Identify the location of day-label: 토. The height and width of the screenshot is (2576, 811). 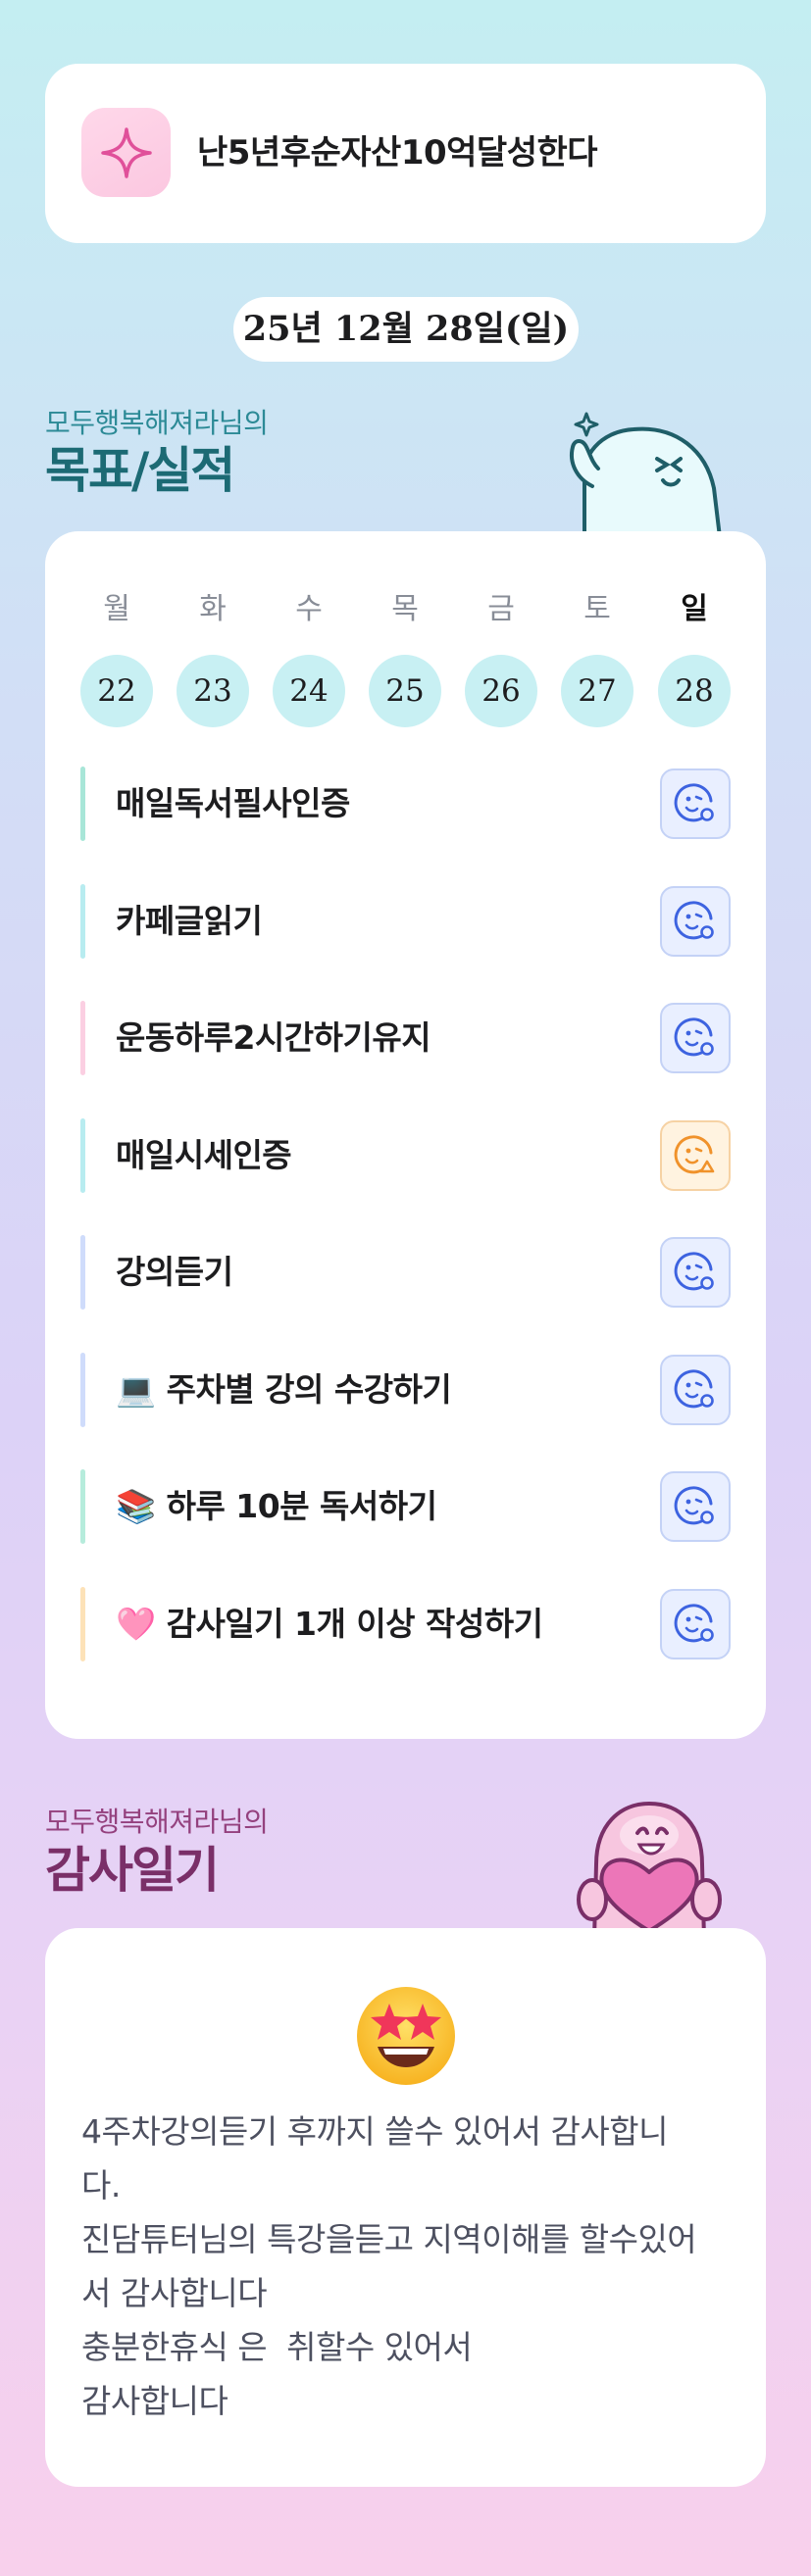
(597, 609).